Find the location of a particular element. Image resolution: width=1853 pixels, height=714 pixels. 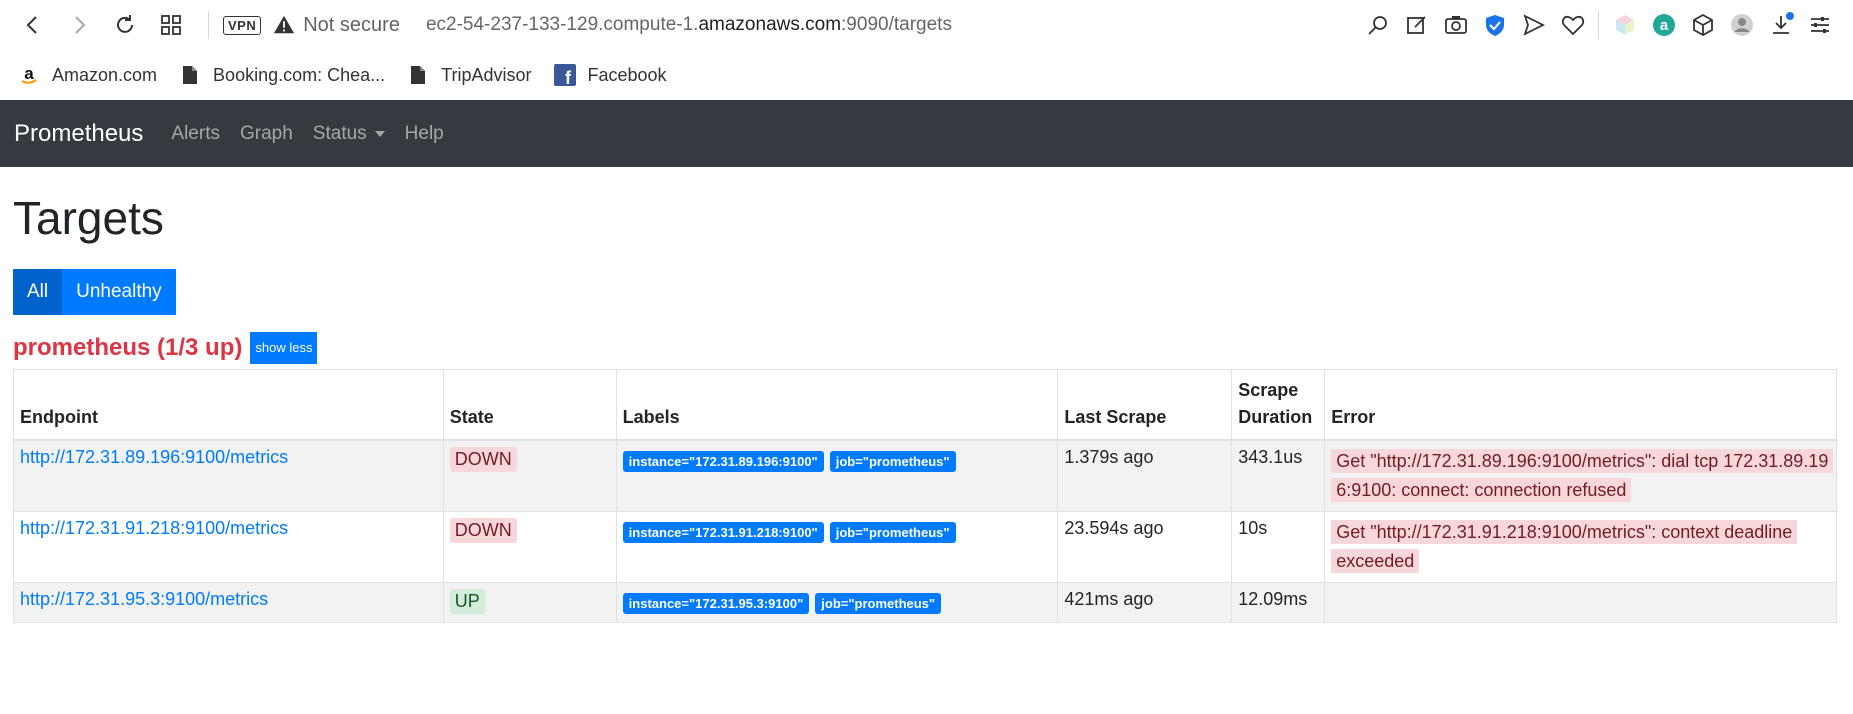

filter-unhealthy-button: Unhealthy is located at coordinates (119, 292).